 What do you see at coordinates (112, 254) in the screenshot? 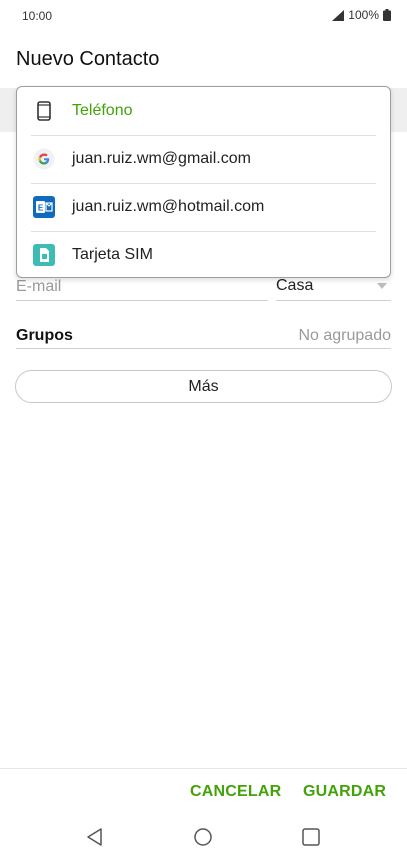
I see `dropdown-item-label: Tarjeta SIM` at bounding box center [112, 254].